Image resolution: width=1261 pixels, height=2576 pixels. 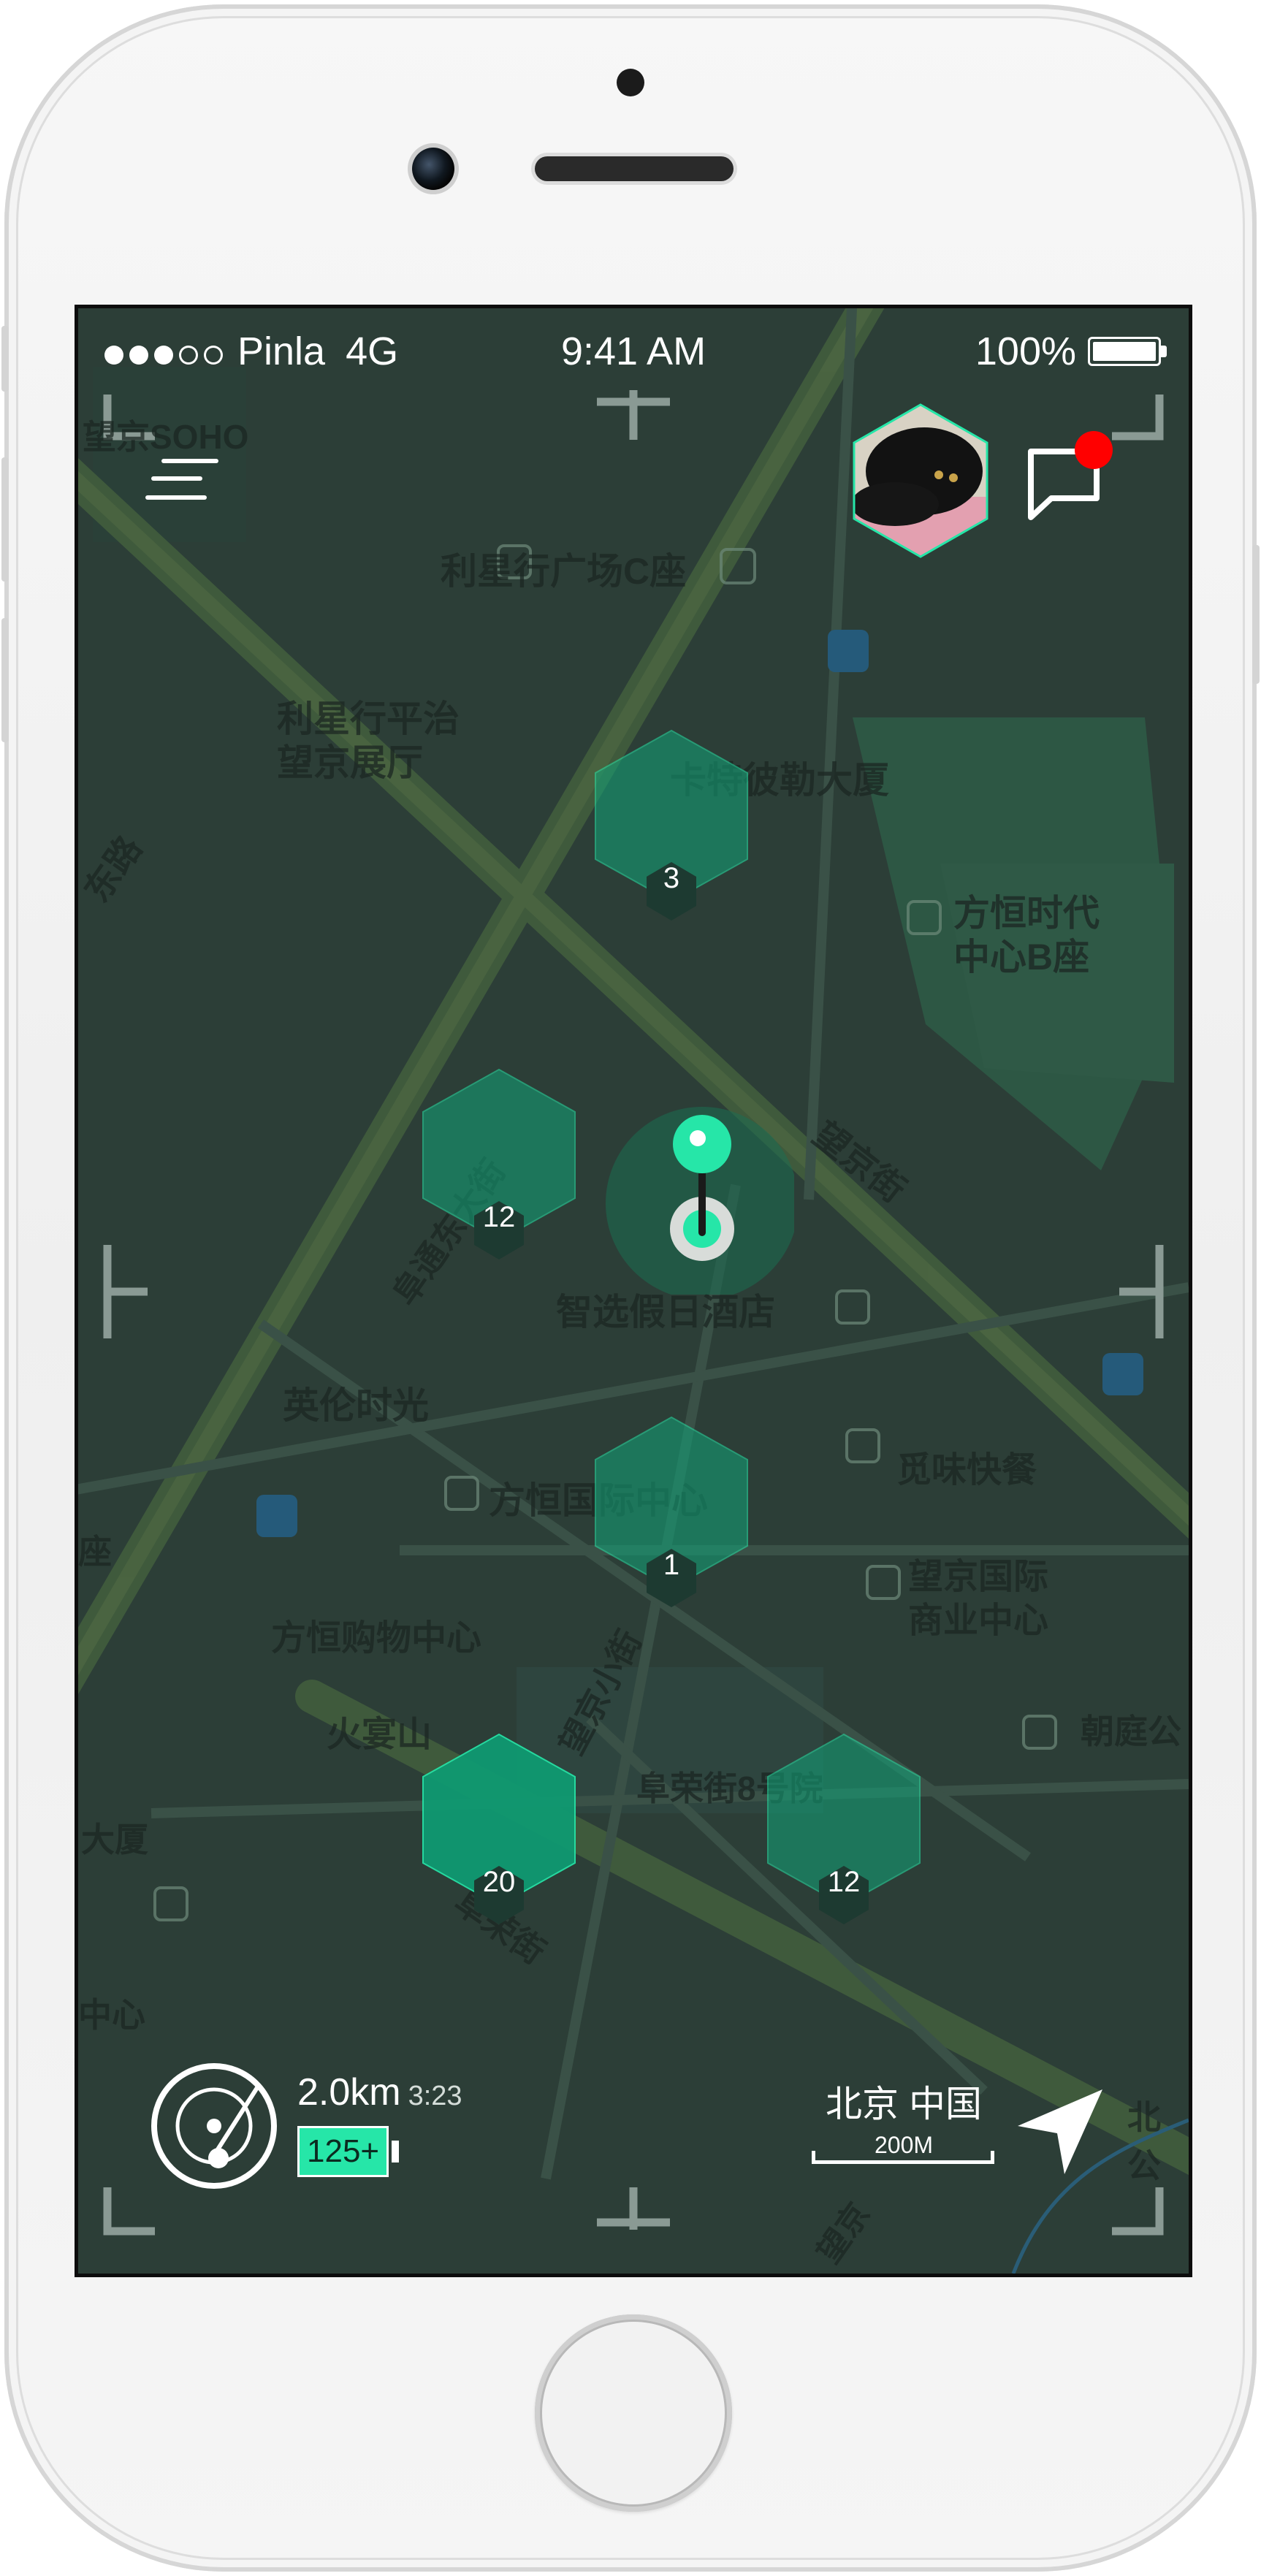 I want to click on front-camera, so click(x=433, y=169).